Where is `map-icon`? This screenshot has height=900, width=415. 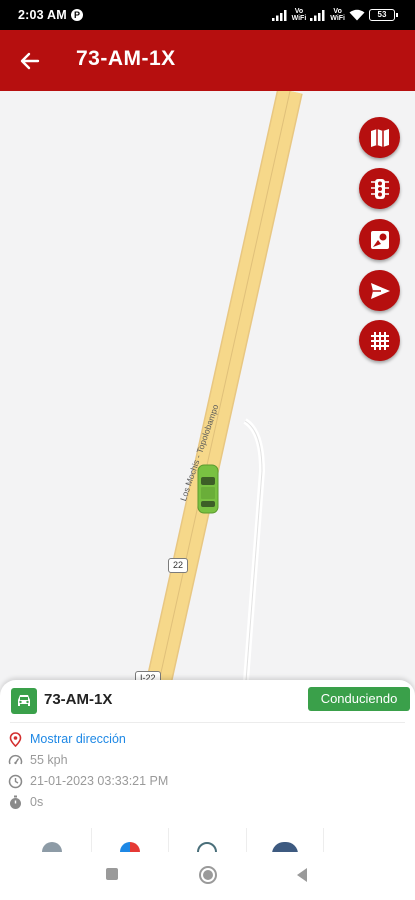
map-icon is located at coordinates (379, 137).